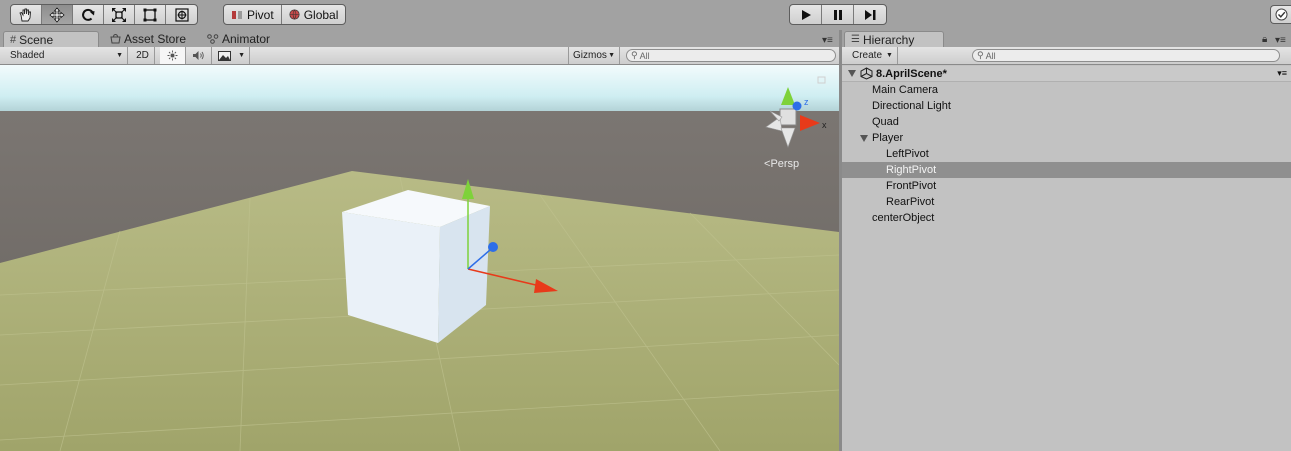 The width and height of the screenshot is (1291, 451). What do you see at coordinates (990, 55) in the screenshot?
I see `hierarchy-search-placeholder: All` at bounding box center [990, 55].